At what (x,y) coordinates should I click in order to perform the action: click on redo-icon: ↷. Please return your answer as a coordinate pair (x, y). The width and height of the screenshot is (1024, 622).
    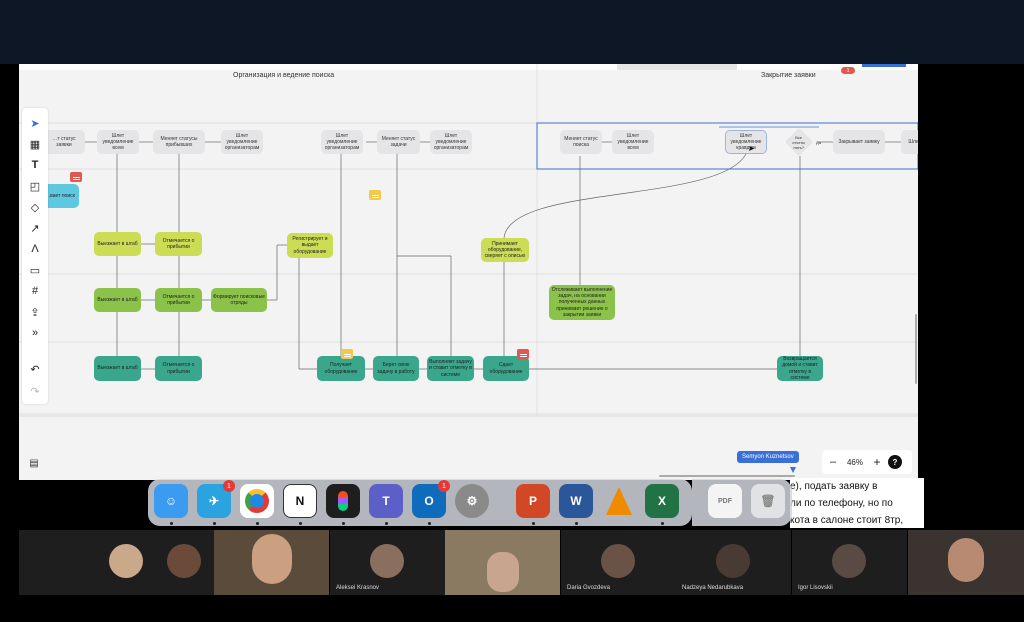
    Looking at the image, I should click on (35, 391).